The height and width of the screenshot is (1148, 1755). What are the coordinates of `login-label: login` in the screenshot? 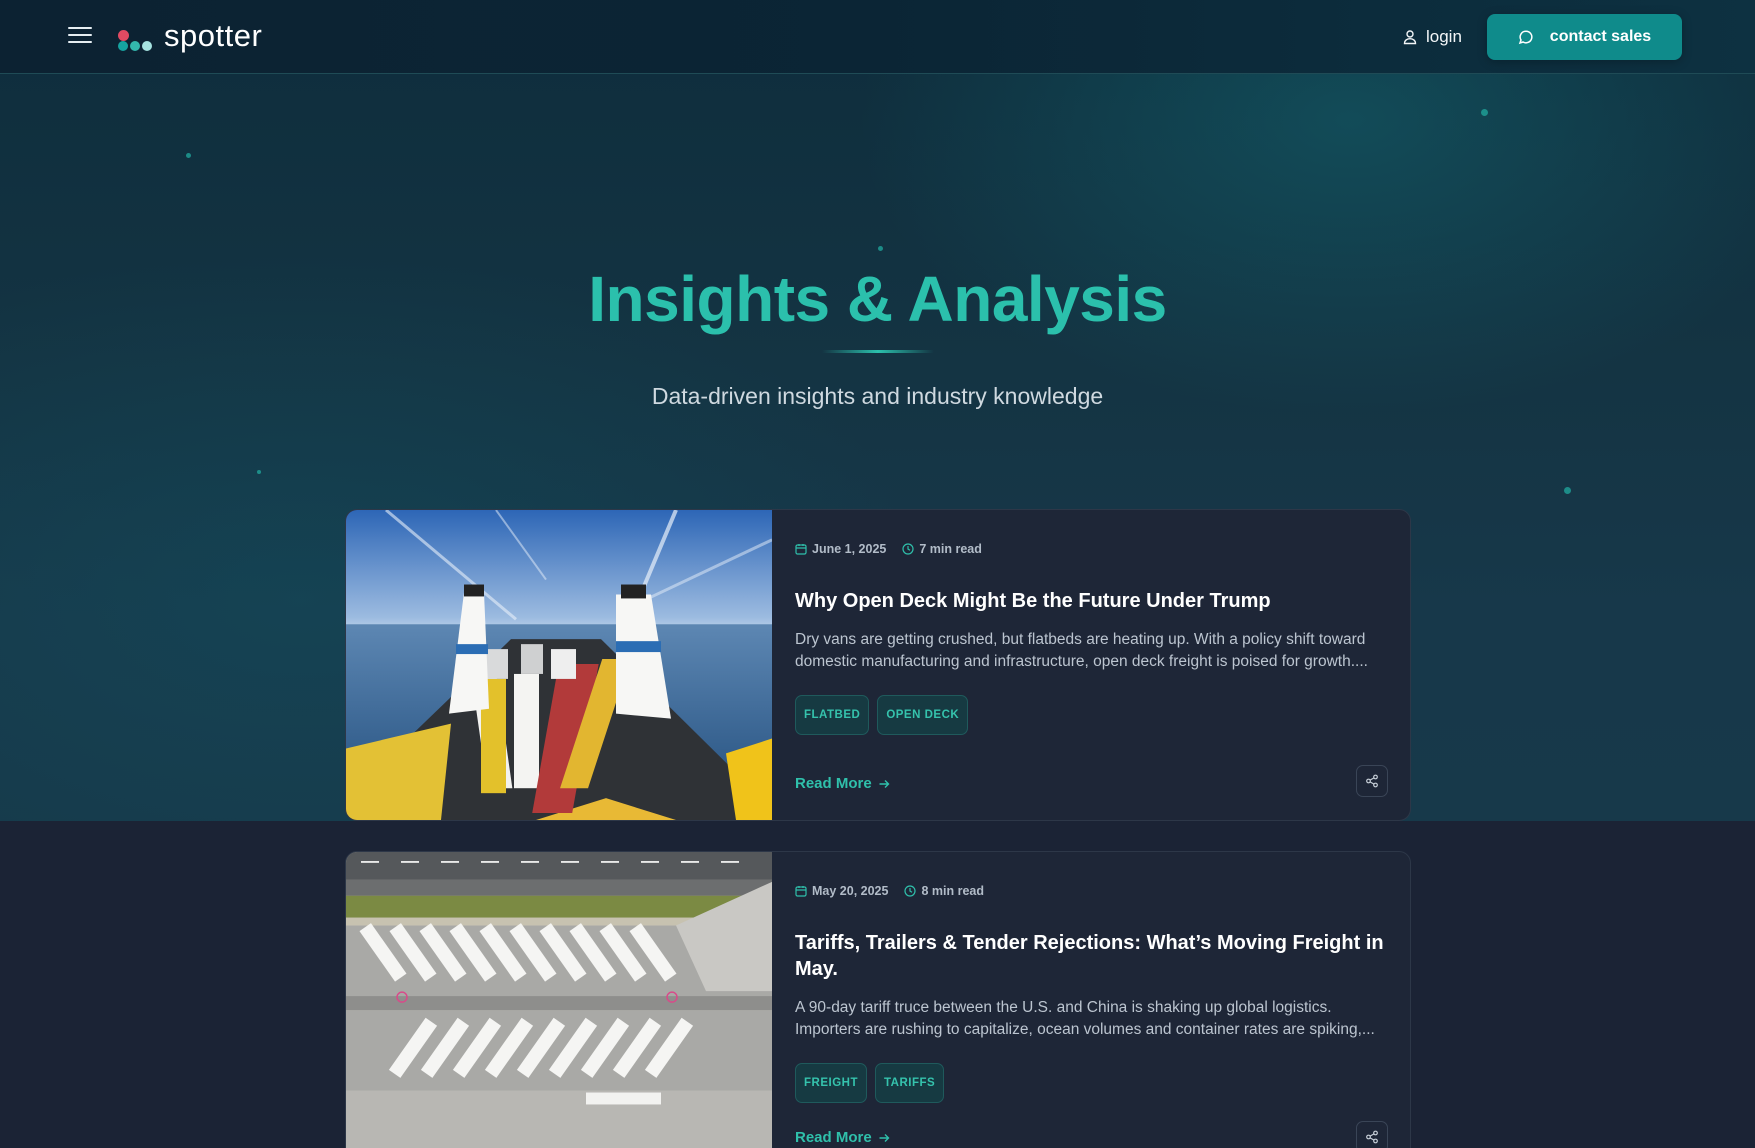 It's located at (1444, 36).